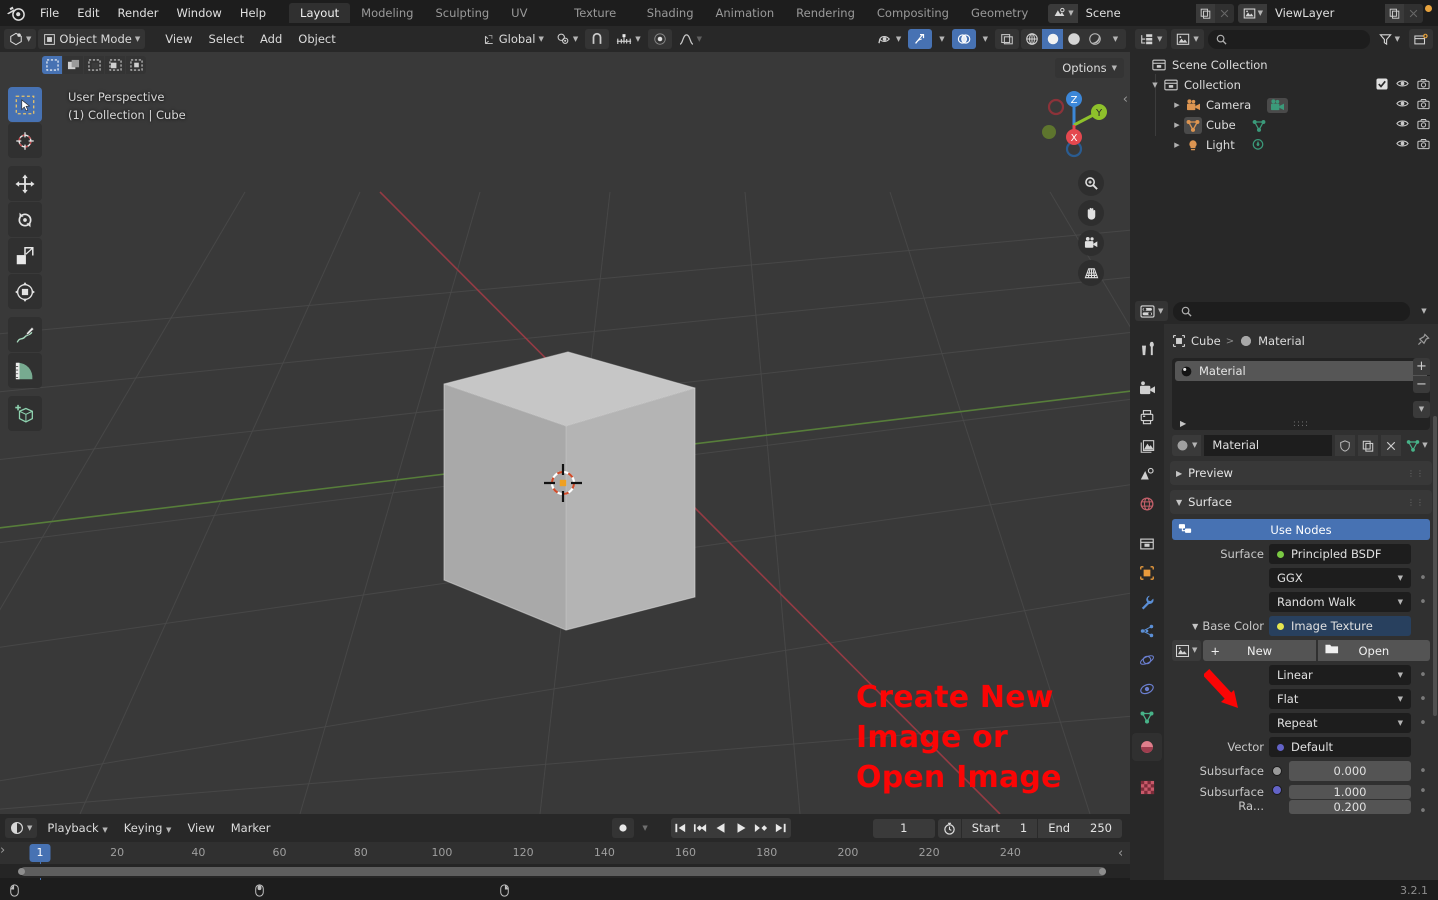 This screenshot has height=900, width=1438. I want to click on viewport-menu-select: Select, so click(226, 39).